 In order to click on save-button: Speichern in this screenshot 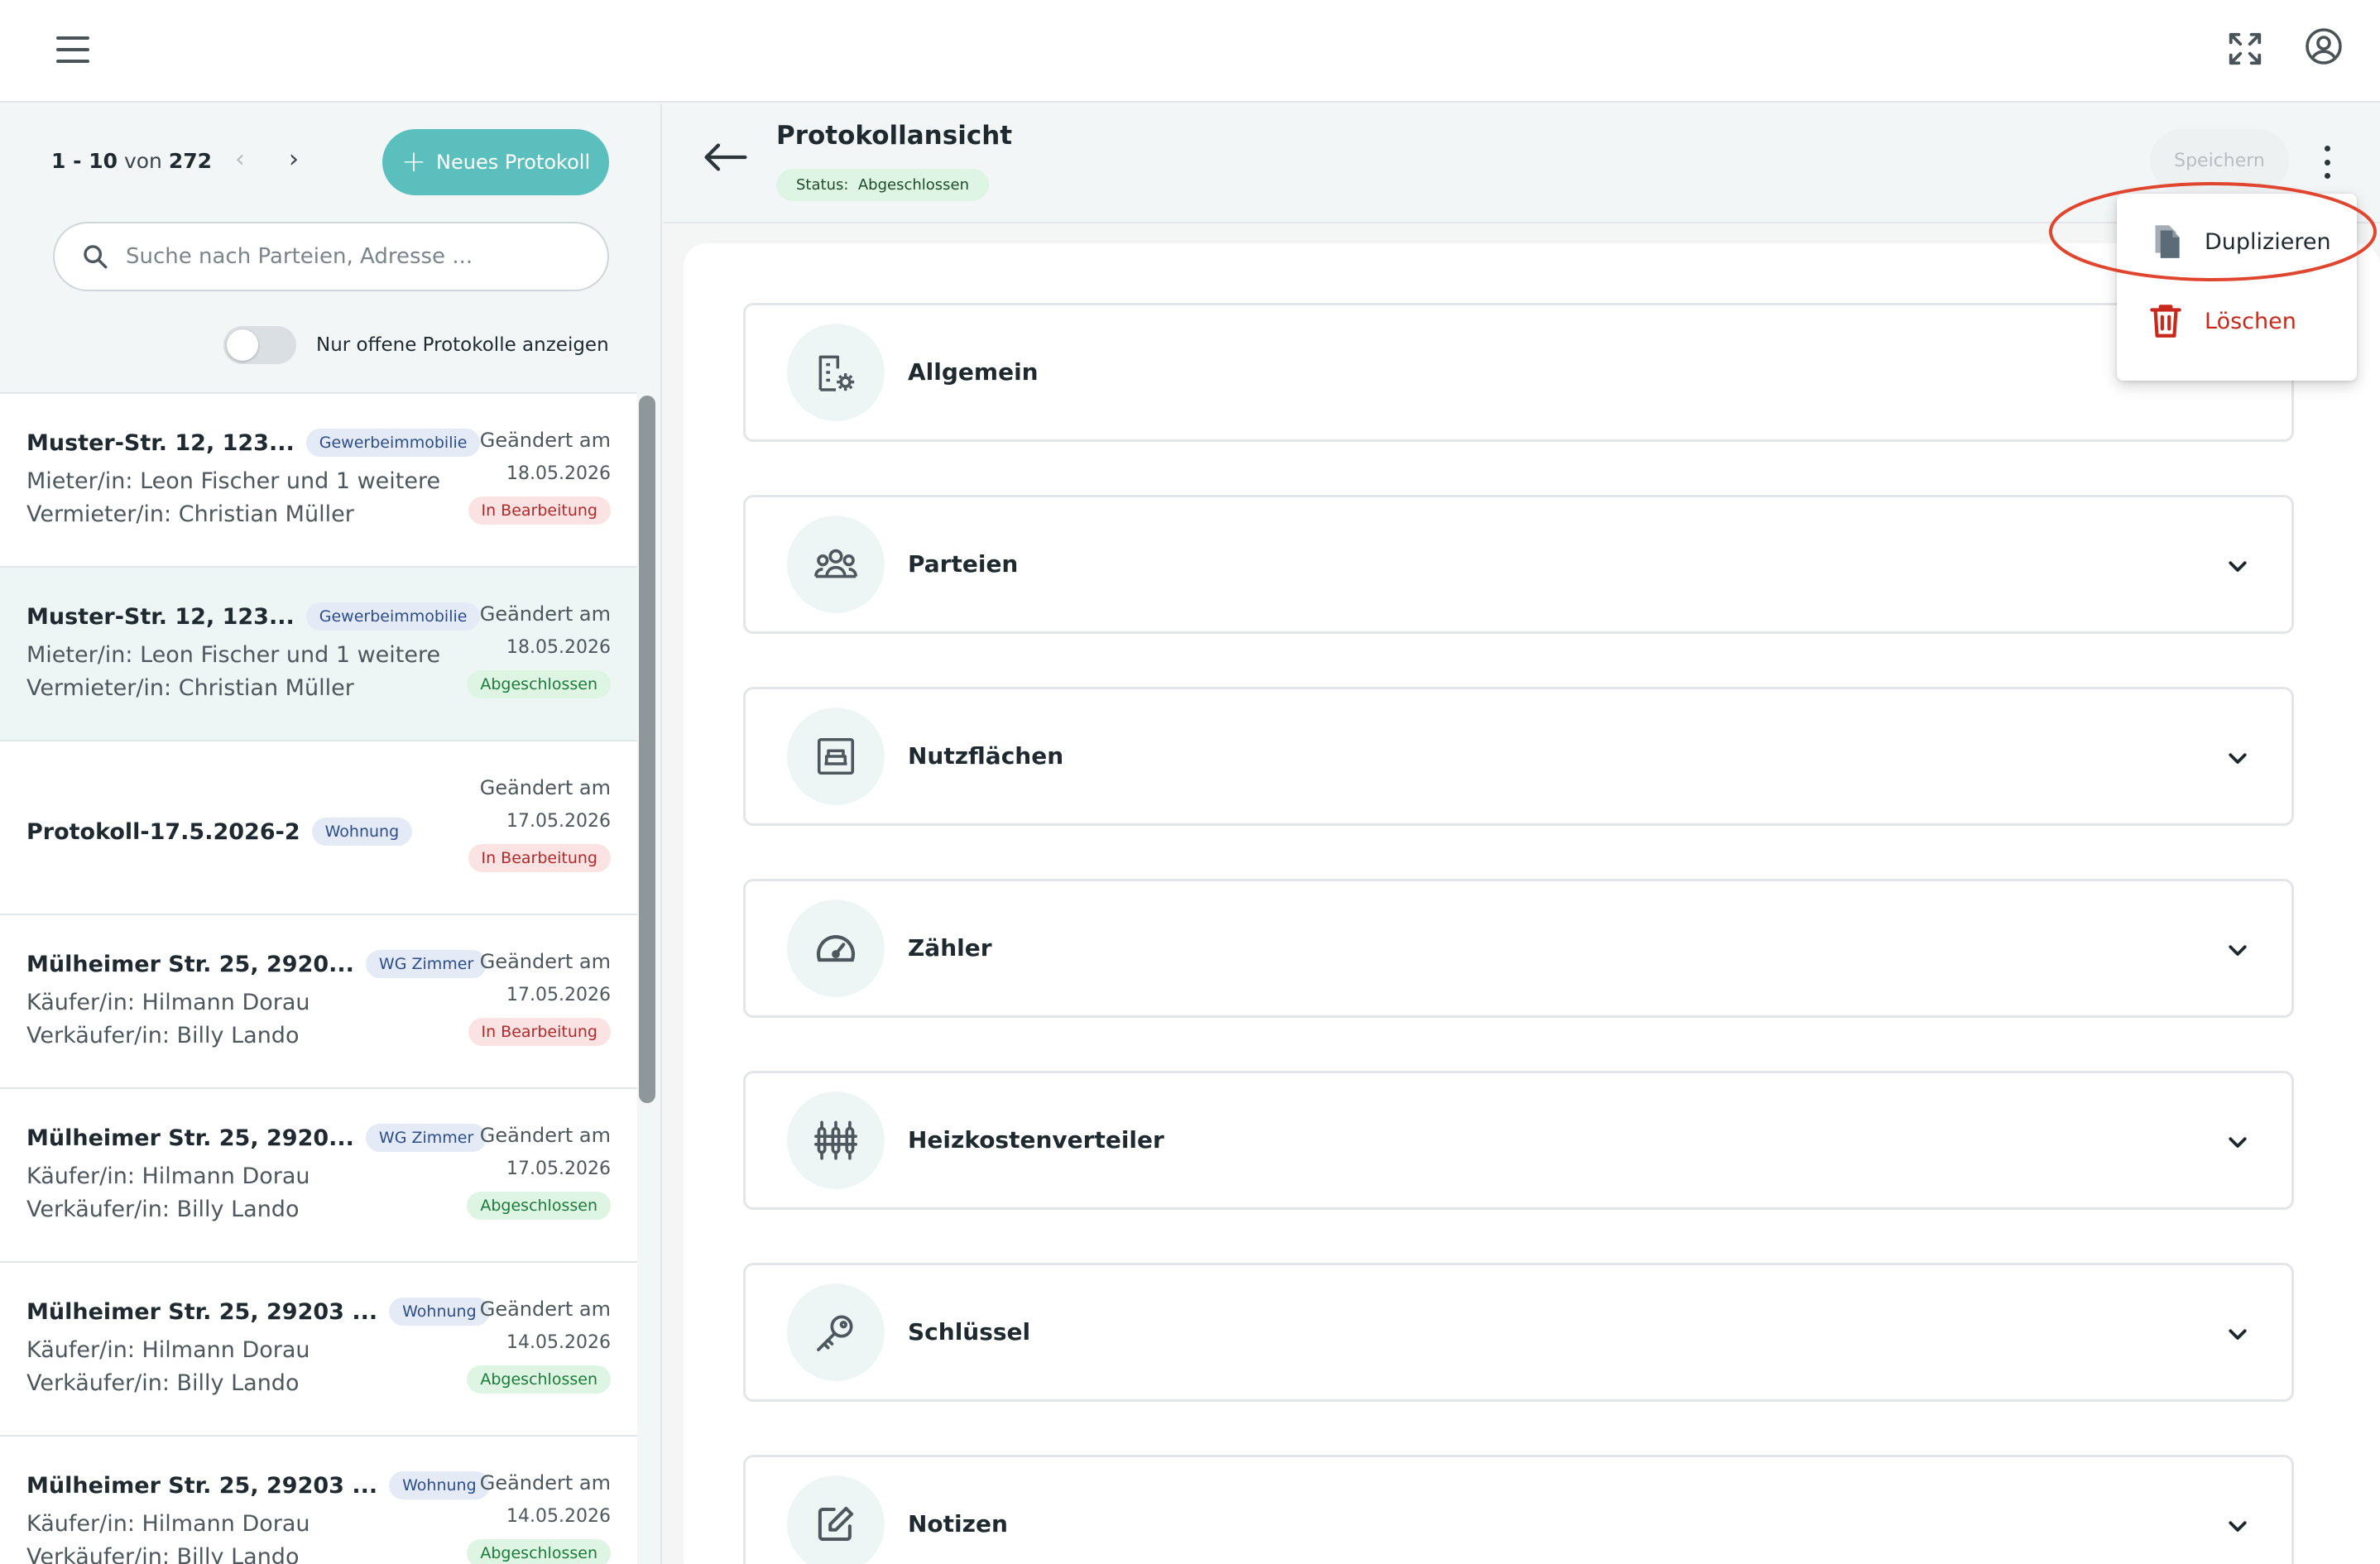, I will do `click(2219, 160)`.